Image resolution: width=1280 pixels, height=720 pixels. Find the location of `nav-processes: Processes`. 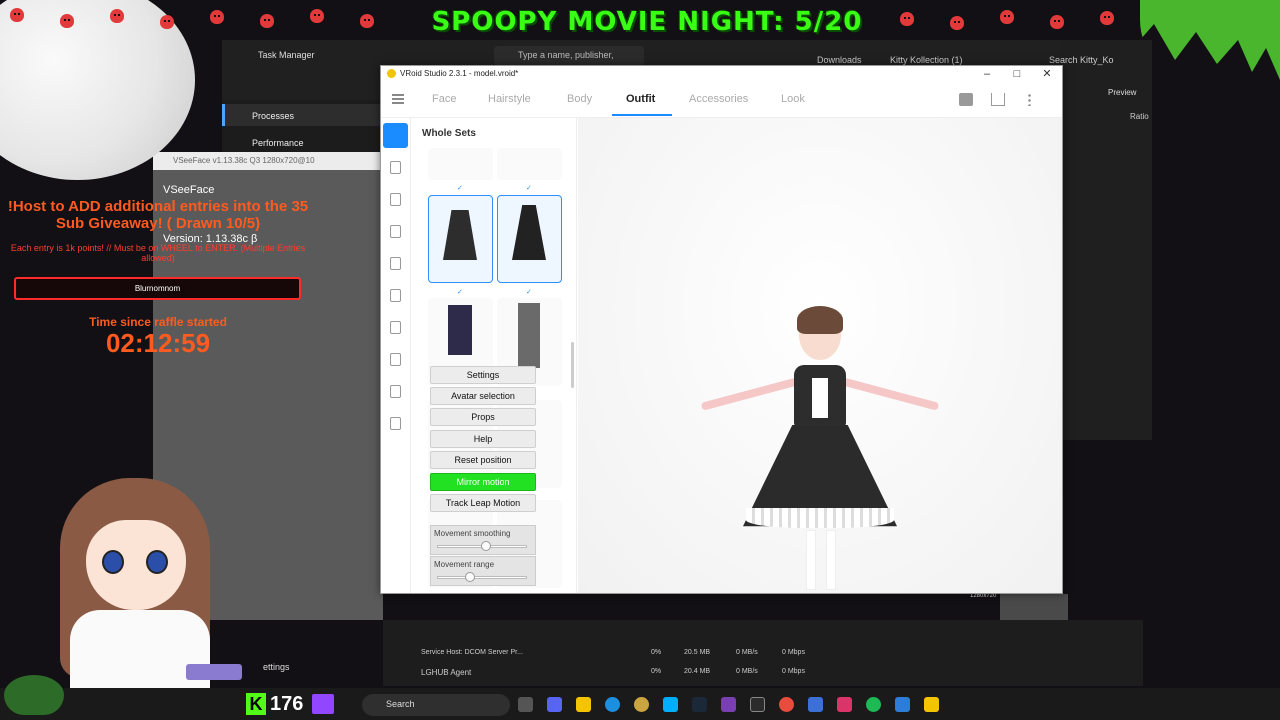

nav-processes: Processes is located at coordinates (273, 116).